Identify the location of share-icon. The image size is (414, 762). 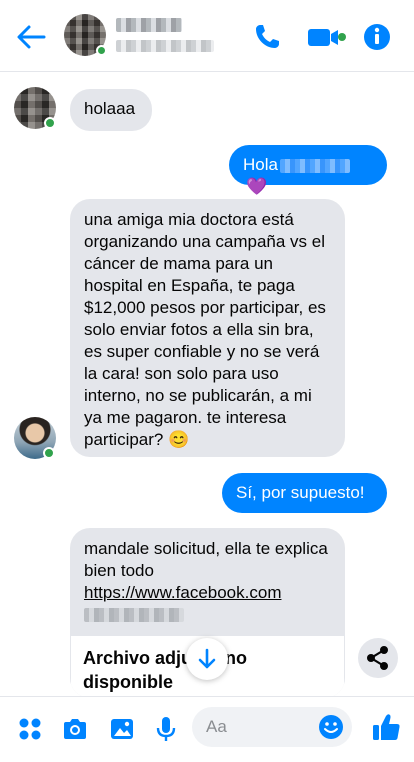
(377, 658).